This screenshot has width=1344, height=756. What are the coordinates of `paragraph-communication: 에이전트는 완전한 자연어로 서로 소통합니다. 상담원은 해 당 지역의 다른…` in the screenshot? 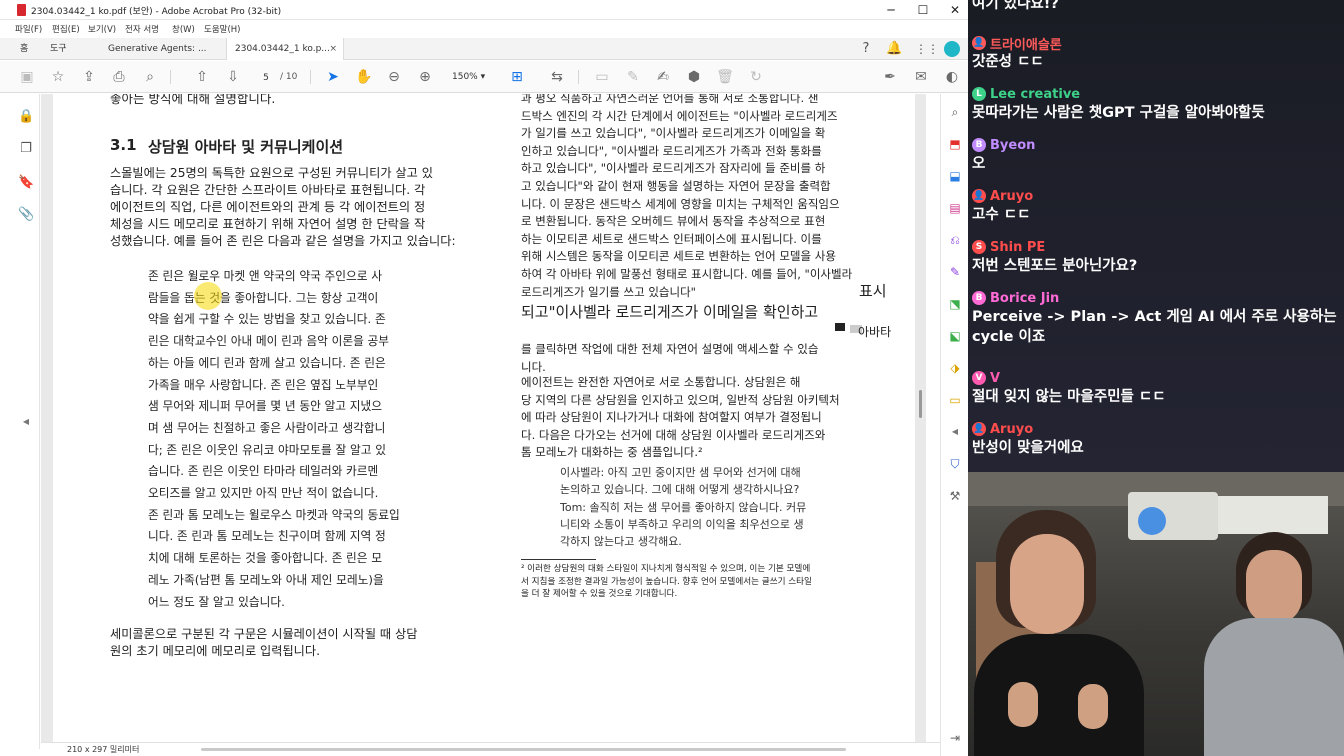 It's located at (680, 418).